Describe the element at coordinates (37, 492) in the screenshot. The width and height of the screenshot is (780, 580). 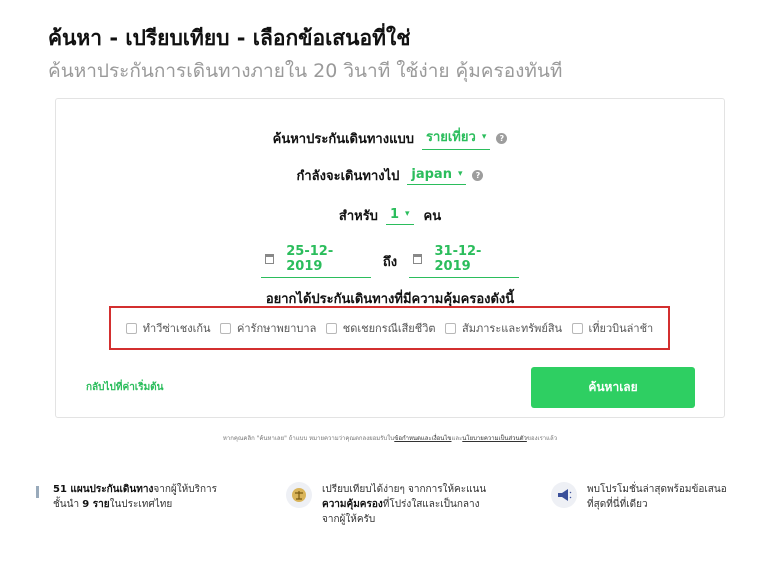
I see `info-bar-icon` at that location.